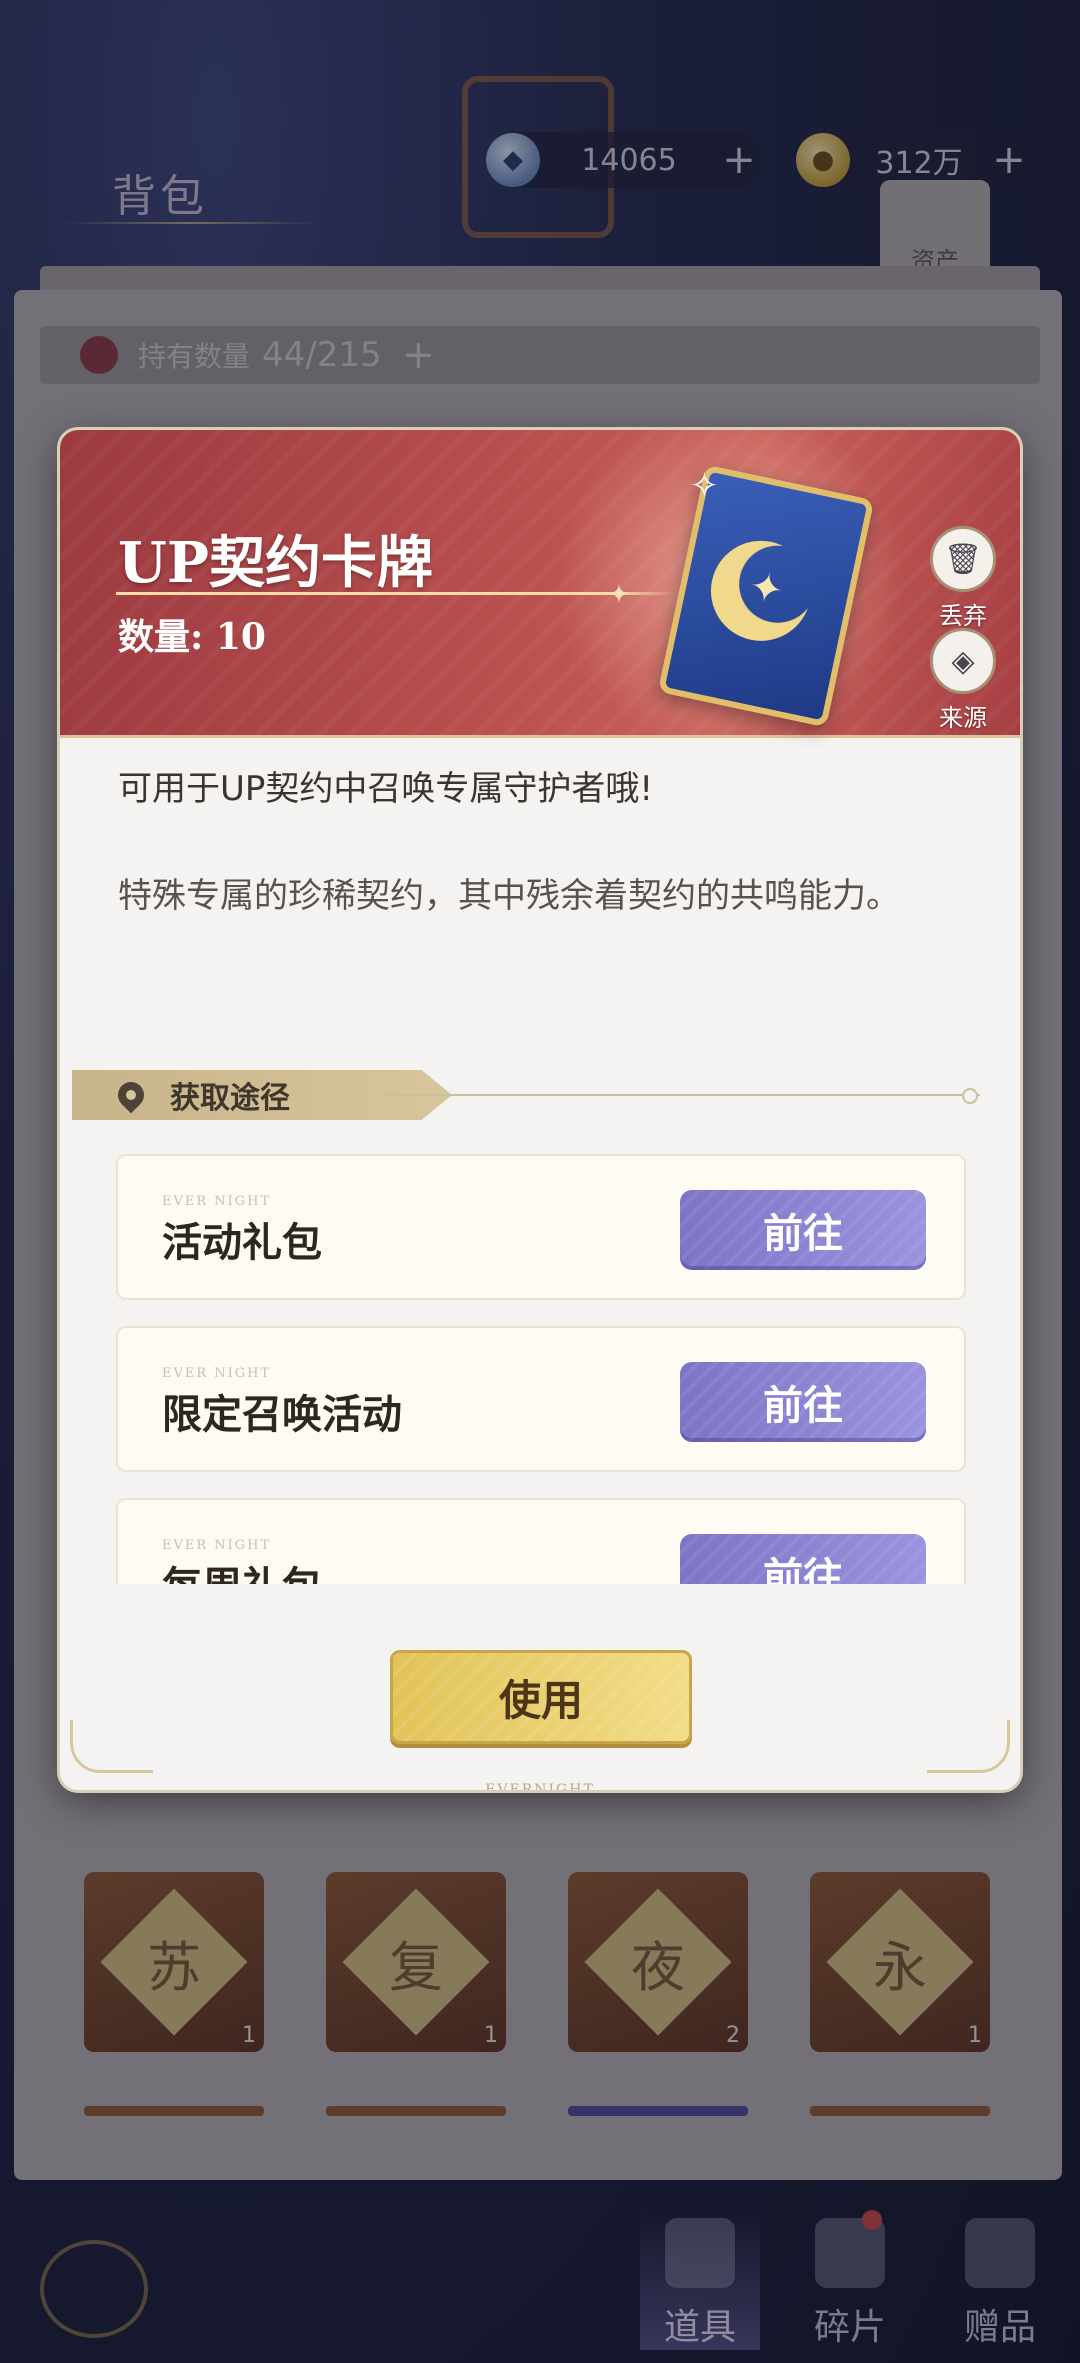 This screenshot has height=2363, width=1080. What do you see at coordinates (230, 1098) in the screenshot?
I see `obtain-title: 获取途径` at bounding box center [230, 1098].